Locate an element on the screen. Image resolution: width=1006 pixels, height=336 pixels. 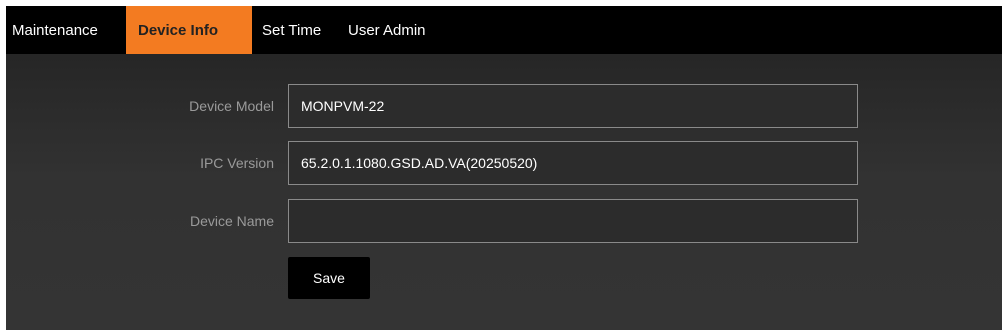
device-model-label: Device Model is located at coordinates (231, 106).